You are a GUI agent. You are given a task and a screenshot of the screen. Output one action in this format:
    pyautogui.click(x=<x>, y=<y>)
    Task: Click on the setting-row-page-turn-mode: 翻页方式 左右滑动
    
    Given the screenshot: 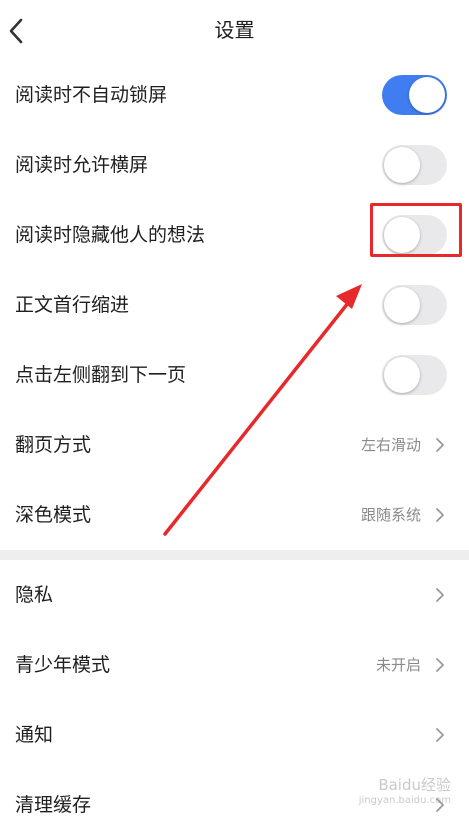 What is the action you would take?
    pyautogui.click(x=234, y=445)
    